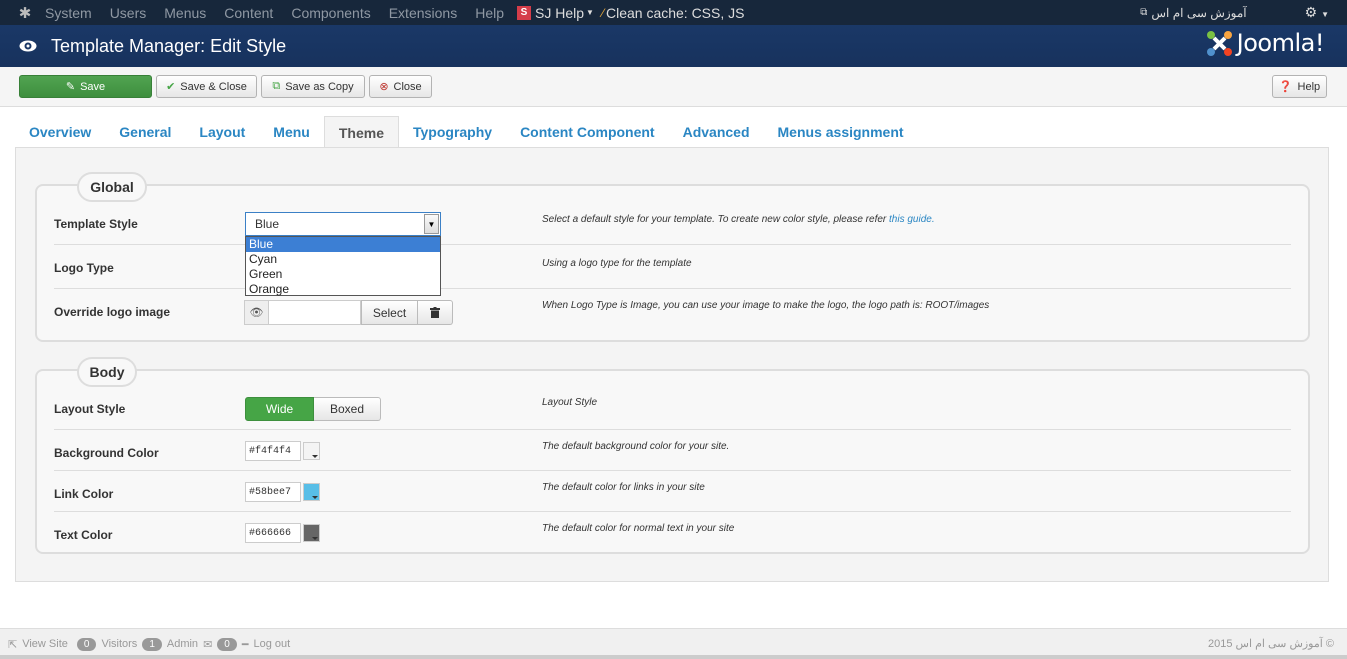 This screenshot has width=1347, height=659. What do you see at coordinates (107, 372) in the screenshot?
I see `body-legend: Body` at bounding box center [107, 372].